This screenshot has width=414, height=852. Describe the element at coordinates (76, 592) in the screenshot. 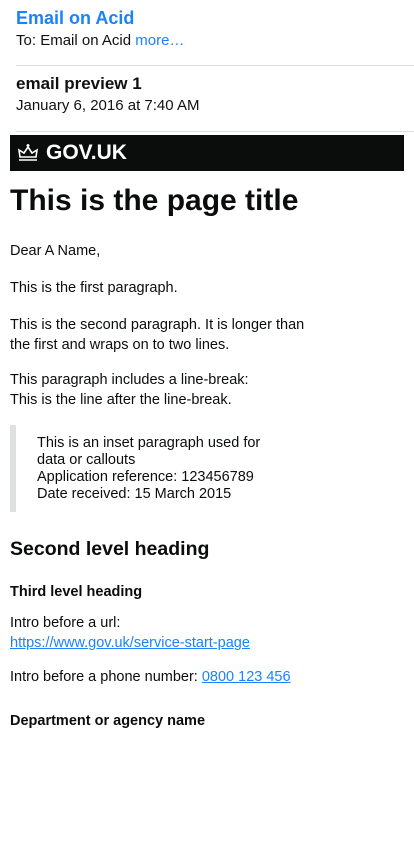

I see `third-level-heading: Third level heading` at that location.